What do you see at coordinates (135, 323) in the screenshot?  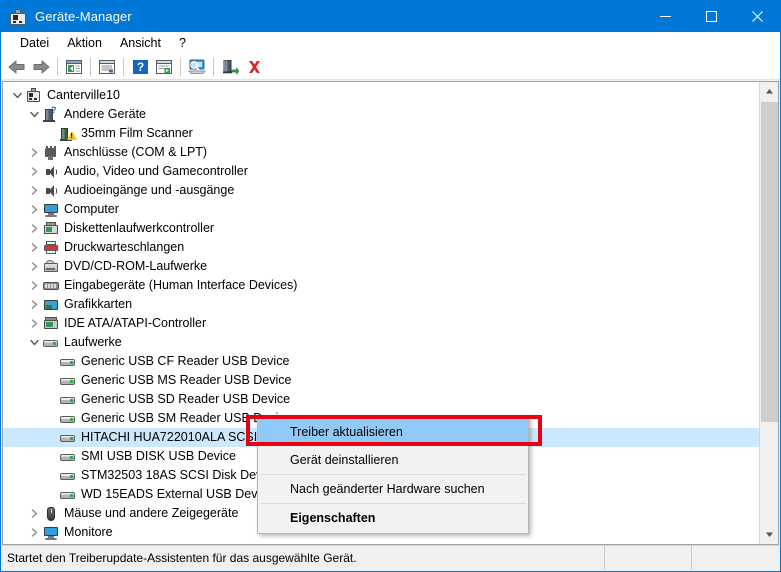 I see `tree-item-label: IDE ATA/ATAPI-Controller` at bounding box center [135, 323].